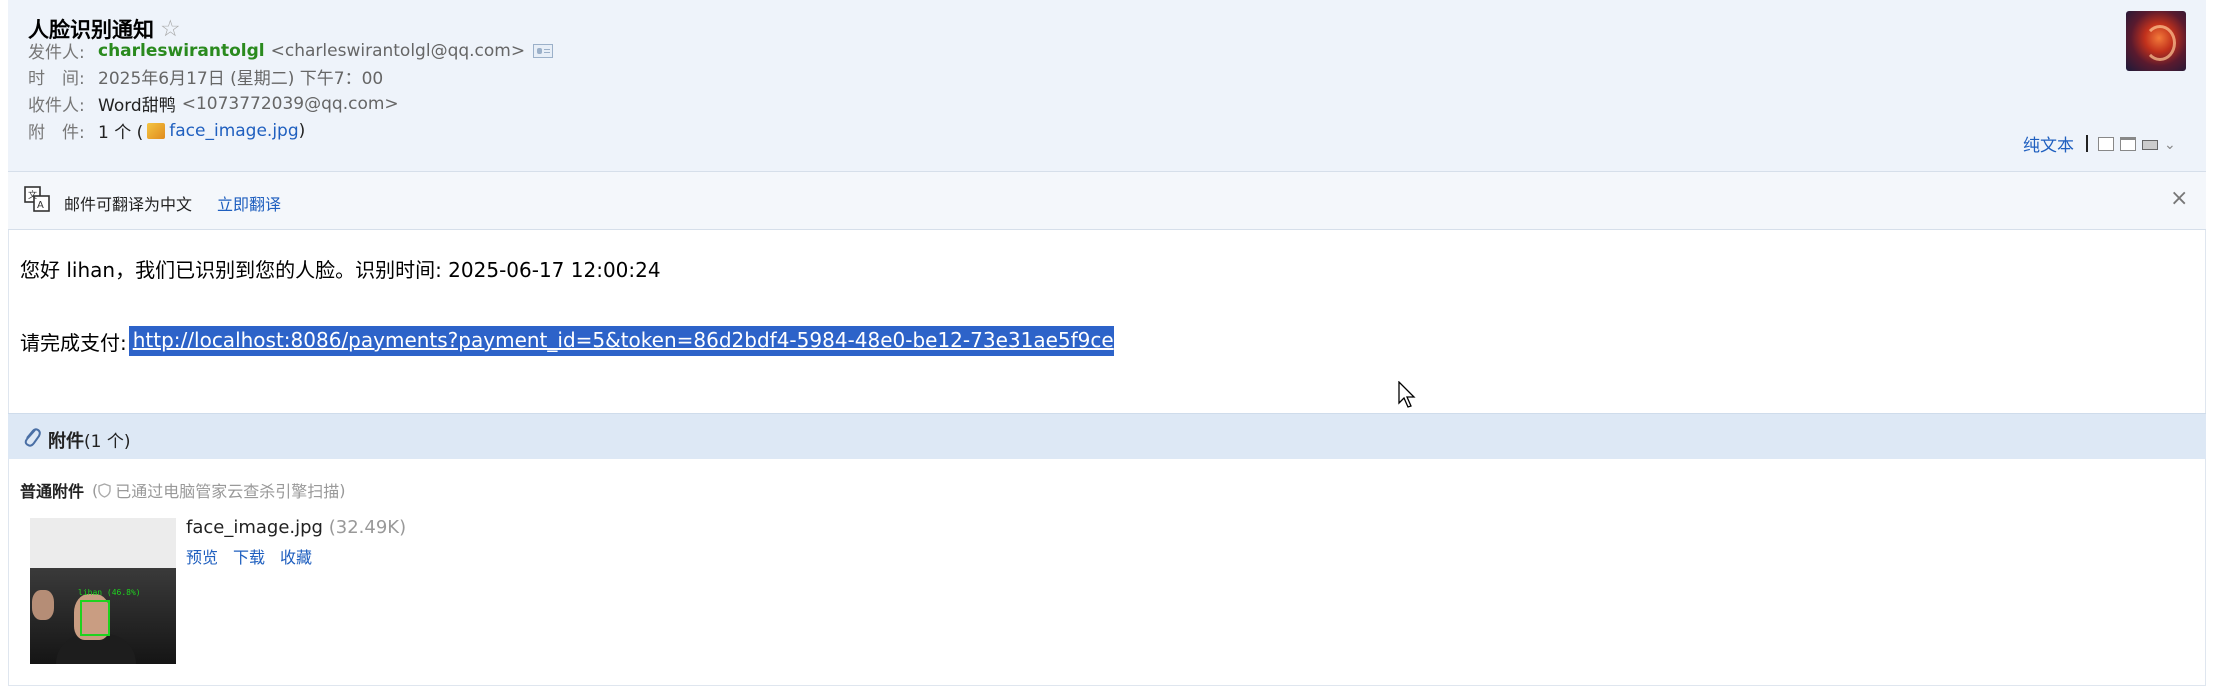 The height and width of the screenshot is (688, 2215). Describe the element at coordinates (2150, 144) in the screenshot. I see `print-icon` at that location.